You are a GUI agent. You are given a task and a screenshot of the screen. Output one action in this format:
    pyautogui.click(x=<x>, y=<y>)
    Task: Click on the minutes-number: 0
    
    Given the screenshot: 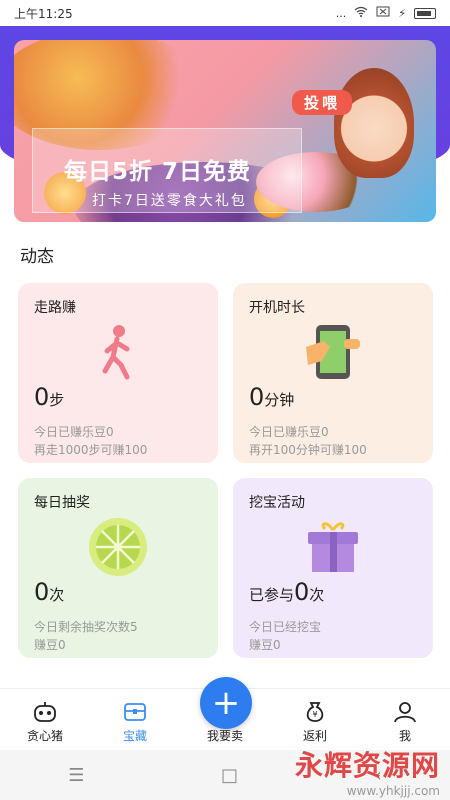 What is the action you would take?
    pyautogui.click(x=257, y=397)
    